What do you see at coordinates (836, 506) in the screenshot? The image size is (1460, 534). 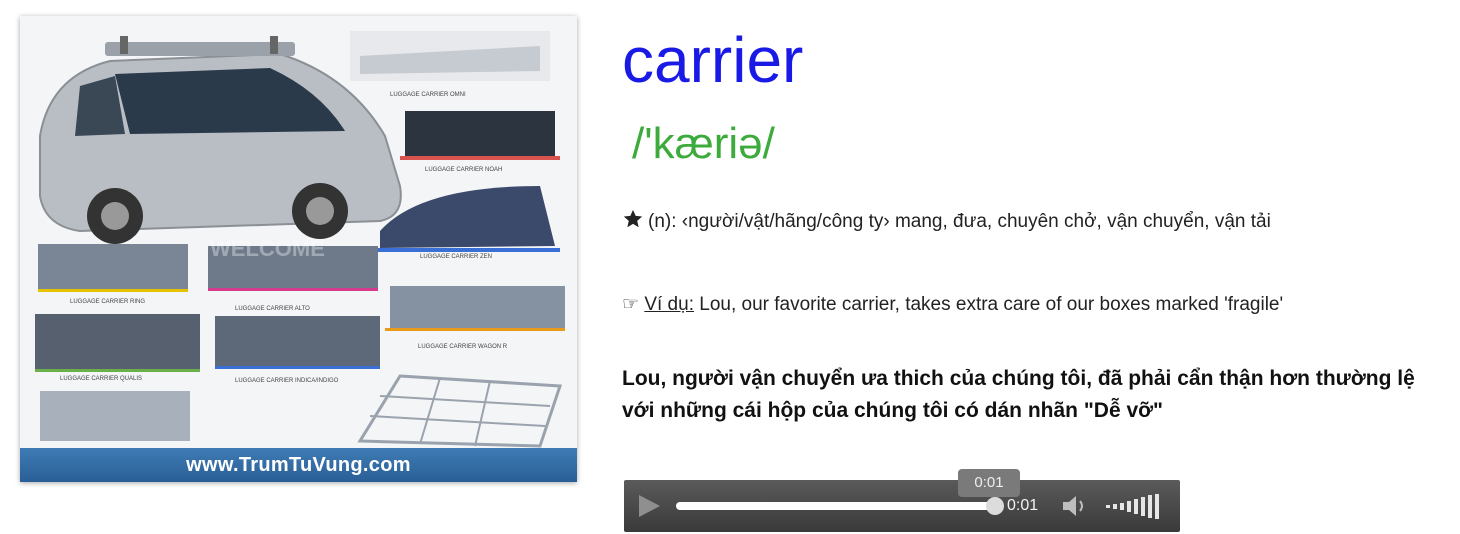 I see `progress-track` at bounding box center [836, 506].